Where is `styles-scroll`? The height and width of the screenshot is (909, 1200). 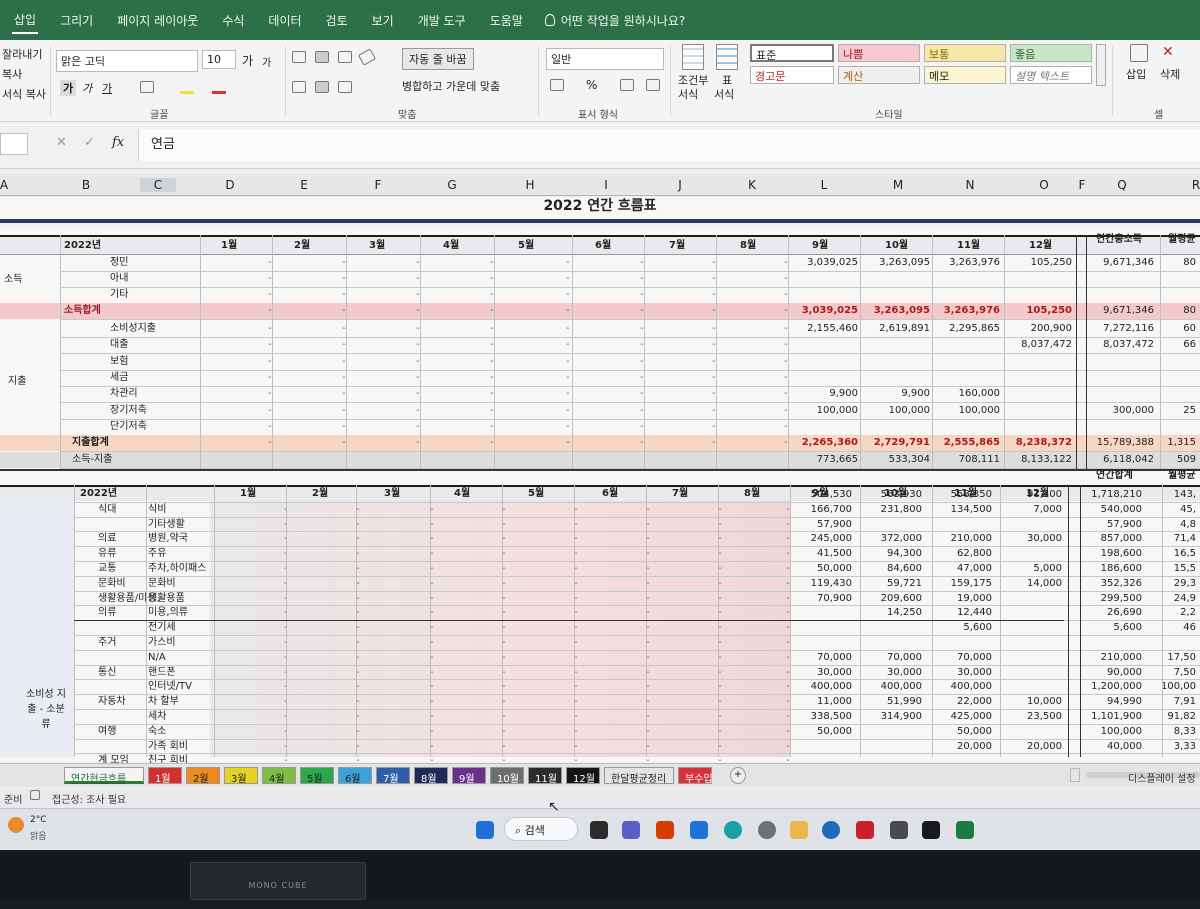 styles-scroll is located at coordinates (1101, 65).